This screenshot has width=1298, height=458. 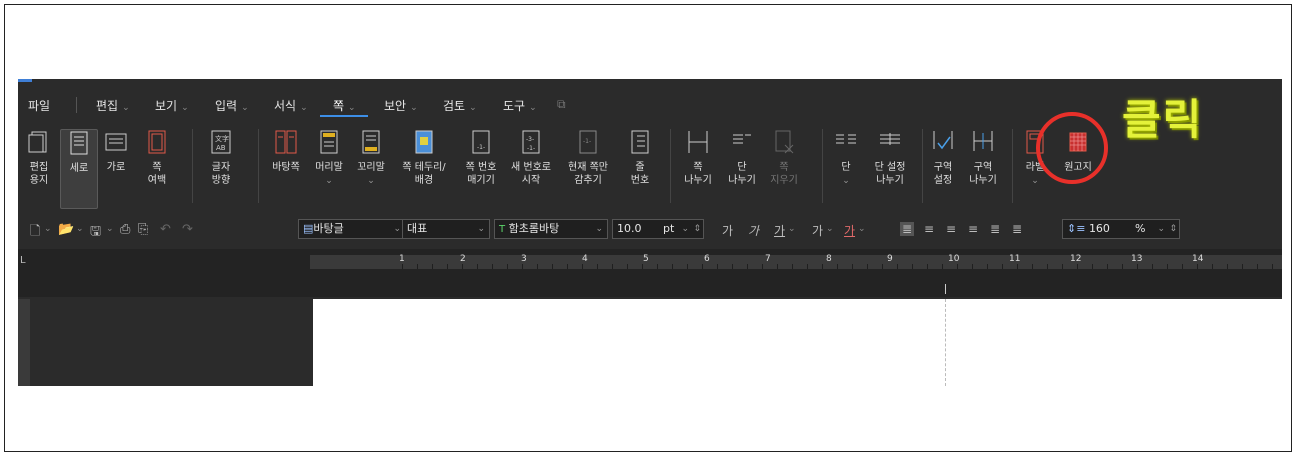 What do you see at coordinates (157, 158) in the screenshot?
I see `page-margin-button: 쪽 여백` at bounding box center [157, 158].